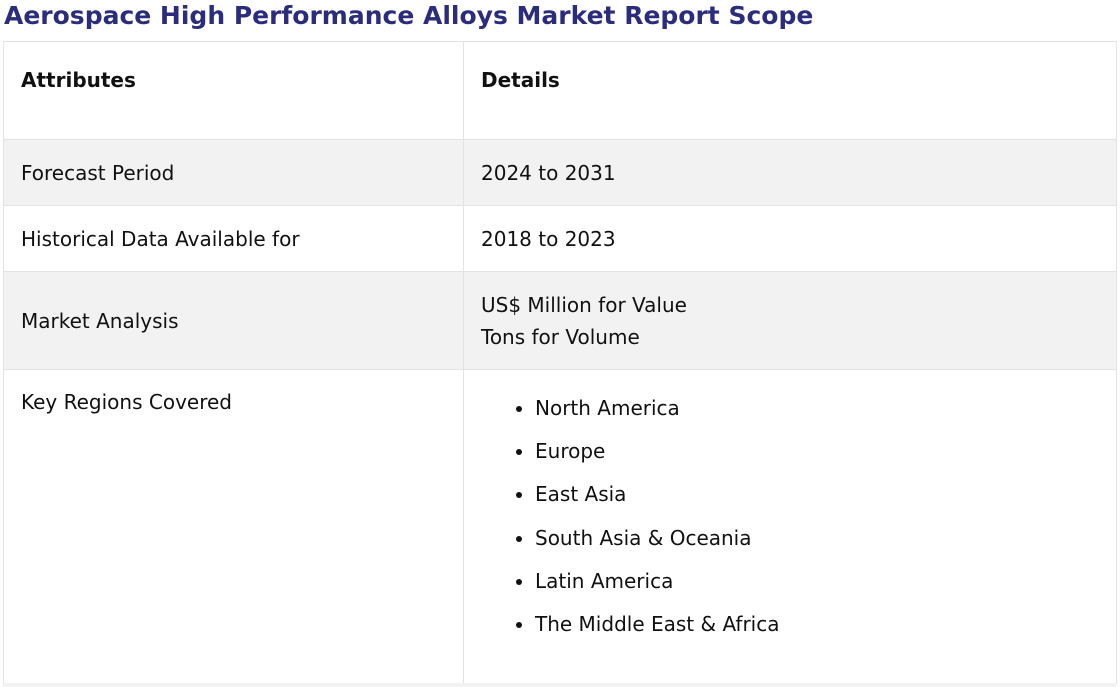  I want to click on list-item: East Asia, so click(825, 499).